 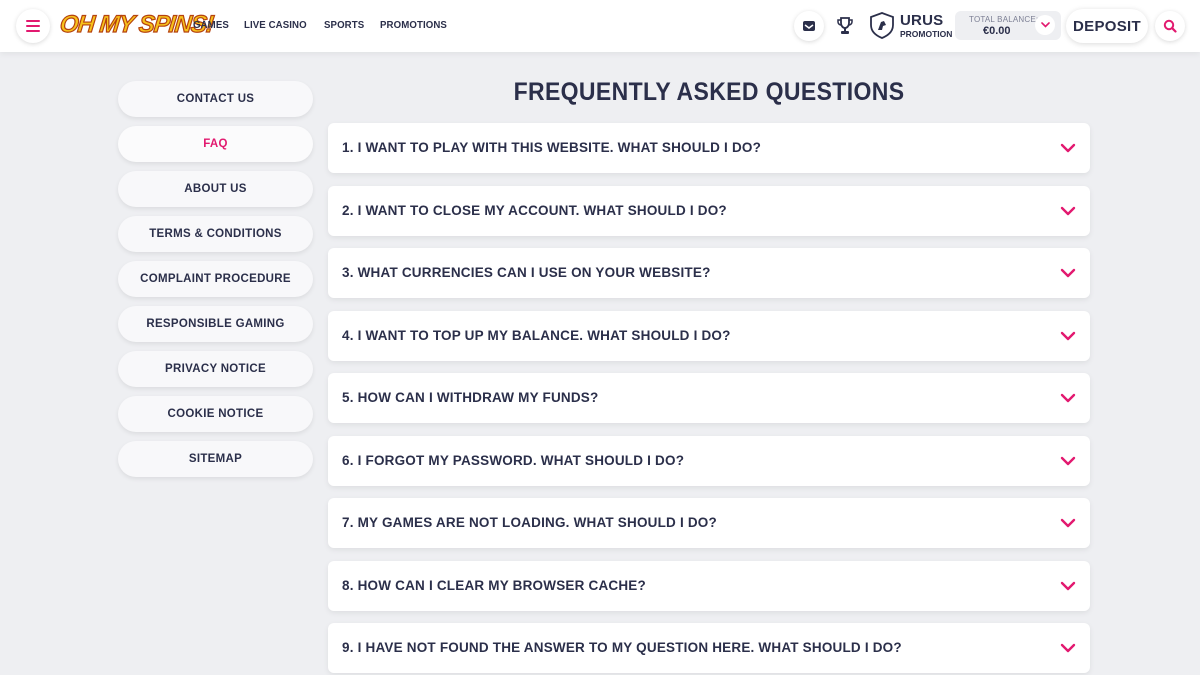 I want to click on search-icon, so click(x=1170, y=26).